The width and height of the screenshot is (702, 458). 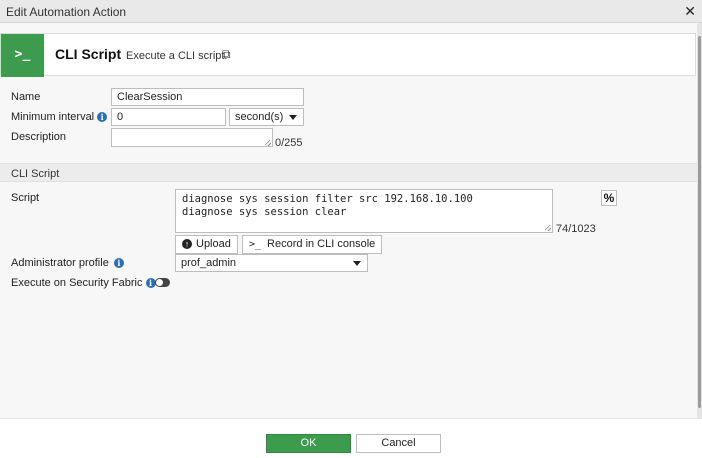 What do you see at coordinates (177, 56) in the screenshot?
I see `action-type-description: Execute a CLI script.` at bounding box center [177, 56].